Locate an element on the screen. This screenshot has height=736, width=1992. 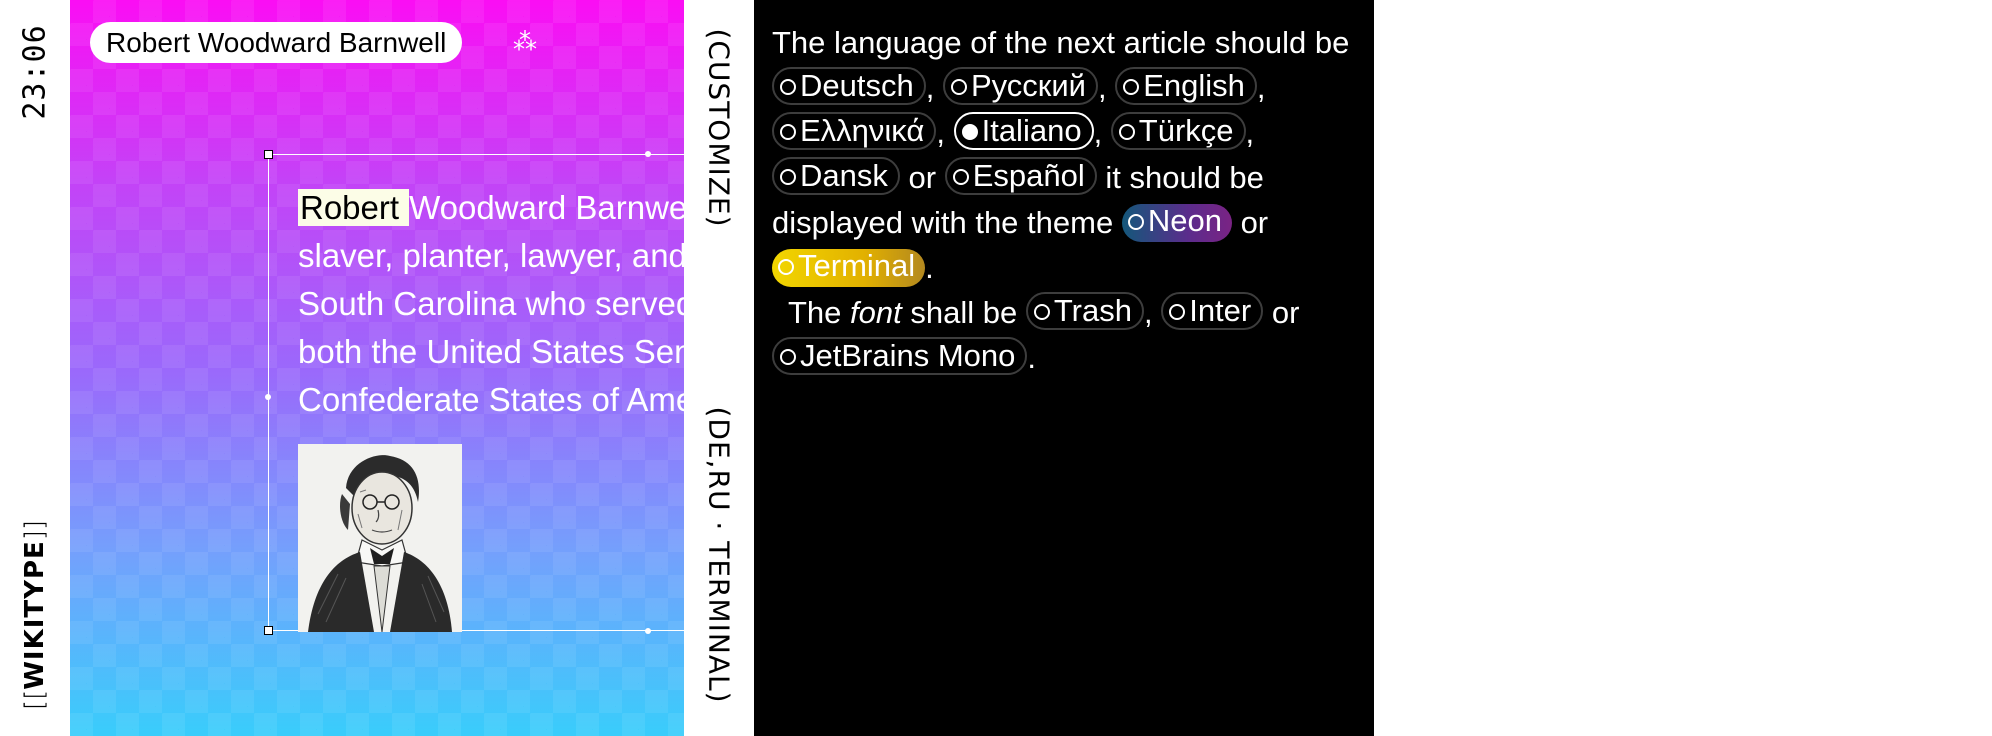
brand-open: [[ is located at coordinates (35, 700).